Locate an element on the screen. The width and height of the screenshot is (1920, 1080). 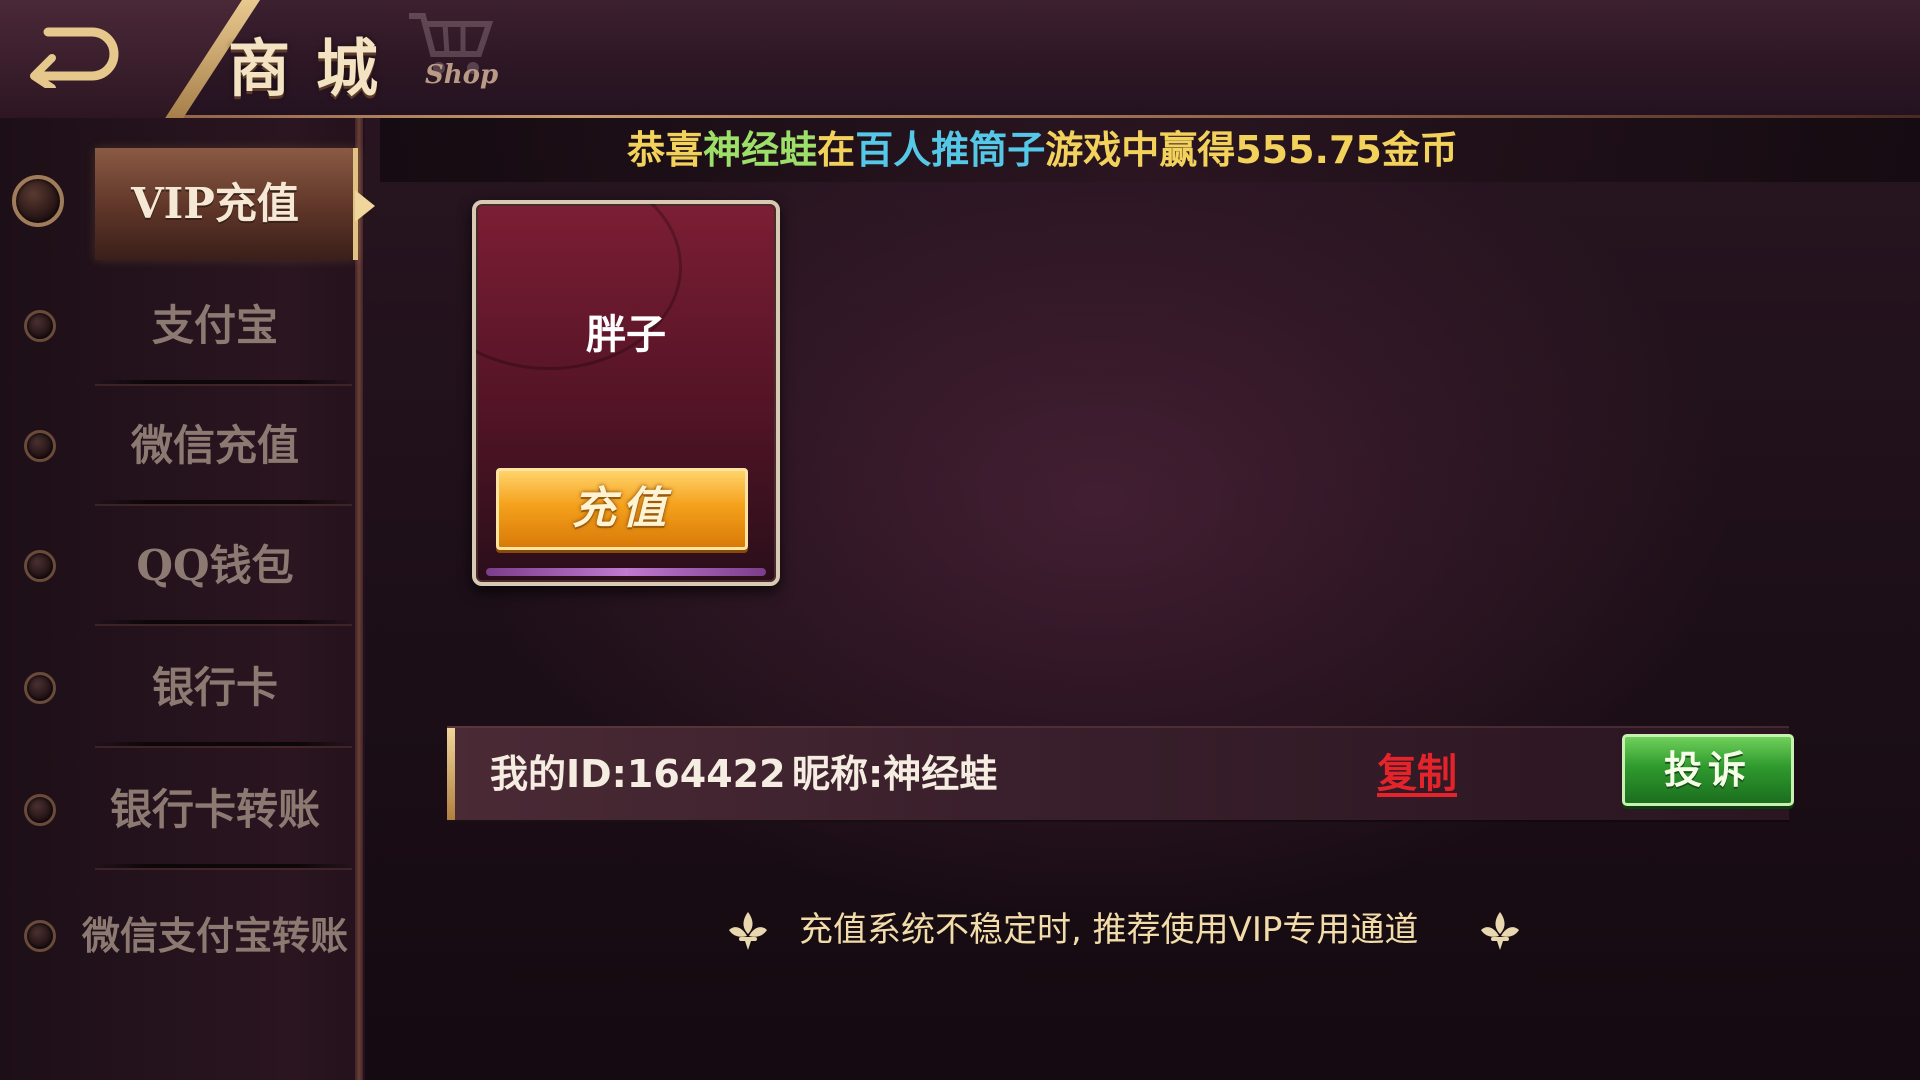
card-bottom-glow is located at coordinates (626, 572).